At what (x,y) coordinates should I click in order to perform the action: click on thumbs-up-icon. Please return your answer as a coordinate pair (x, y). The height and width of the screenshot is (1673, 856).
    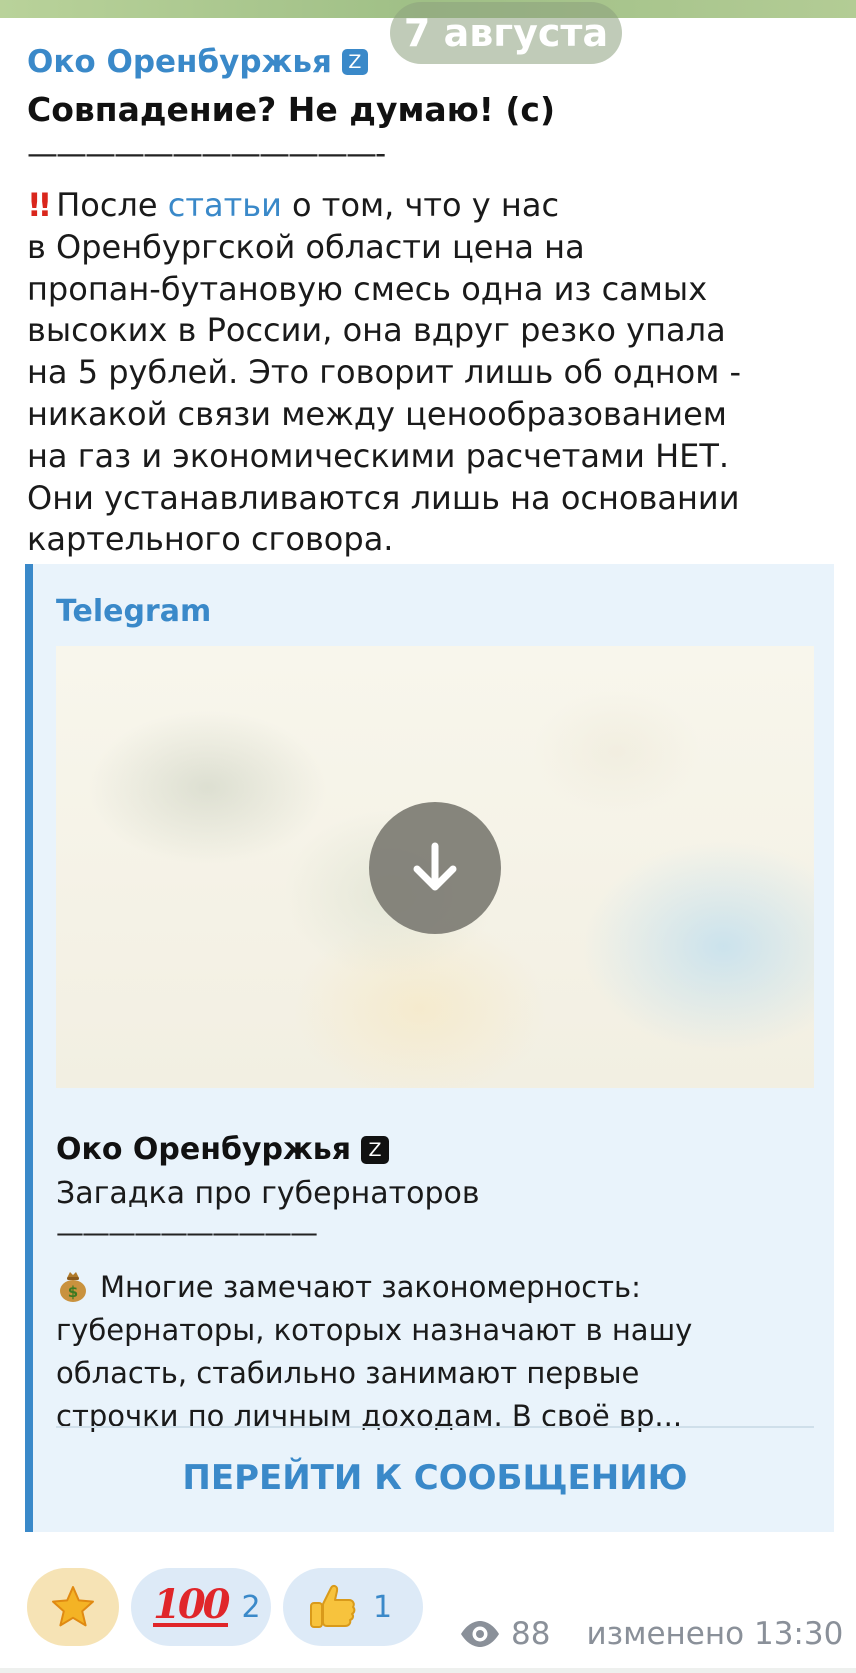
    Looking at the image, I should click on (333, 1606).